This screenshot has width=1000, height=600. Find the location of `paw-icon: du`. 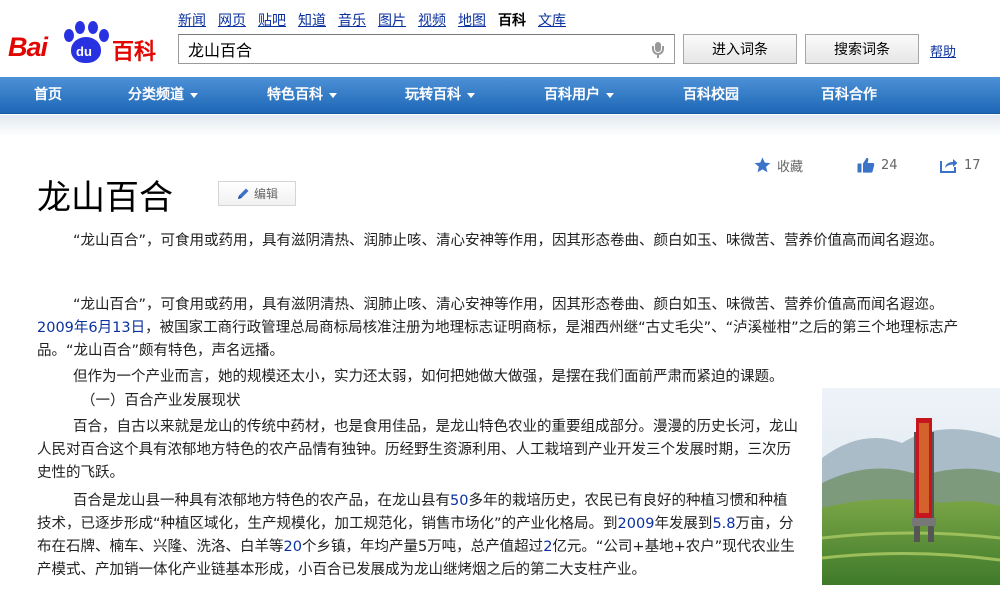

paw-icon: du is located at coordinates (86, 42).